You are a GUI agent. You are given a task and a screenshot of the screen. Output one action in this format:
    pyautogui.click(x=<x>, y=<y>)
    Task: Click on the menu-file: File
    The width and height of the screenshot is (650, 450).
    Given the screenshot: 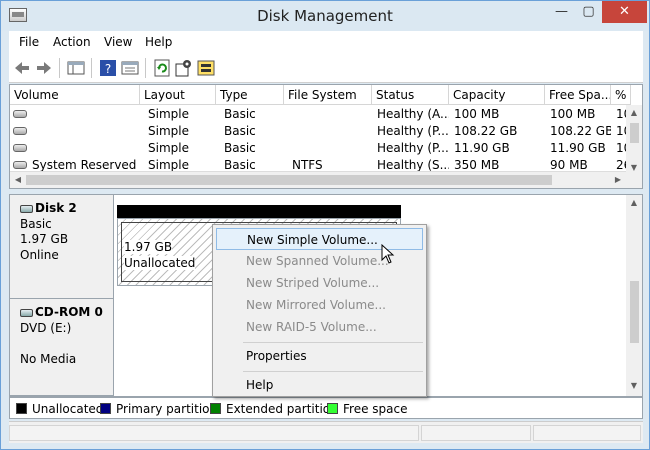 What is the action you would take?
    pyautogui.click(x=29, y=42)
    